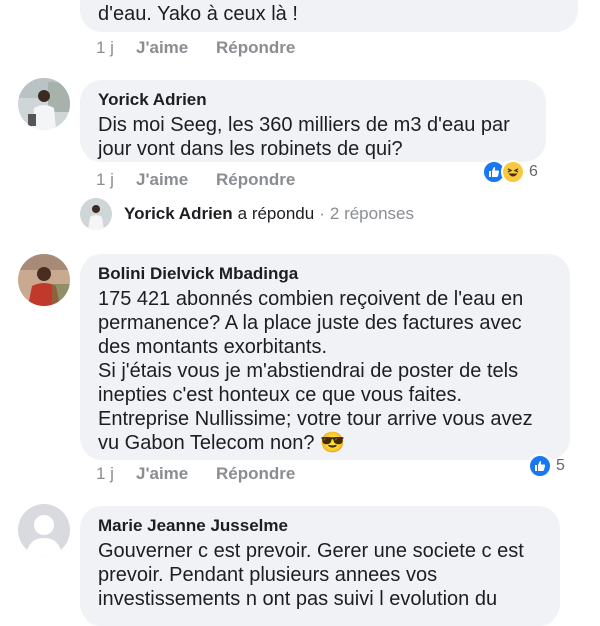 Image resolution: width=600 pixels, height=626 pixels. What do you see at coordinates (320, 526) in the screenshot?
I see `comment-author: Marie Jeanne Jusselme` at bounding box center [320, 526].